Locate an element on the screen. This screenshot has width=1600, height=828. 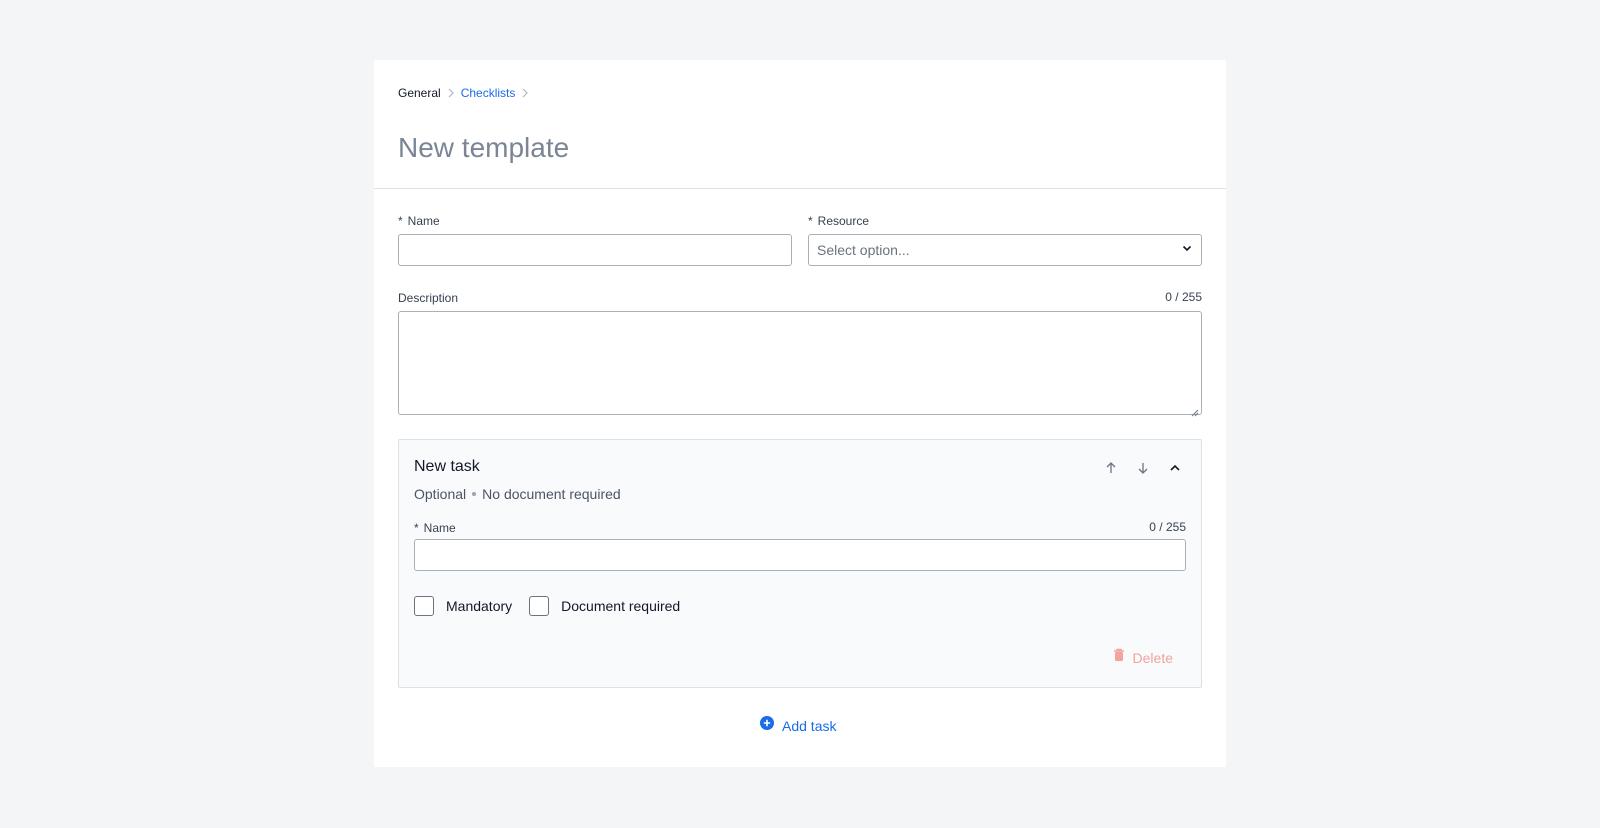
task-name-label-row: * Name 0 / 255 is located at coordinates (800, 528).